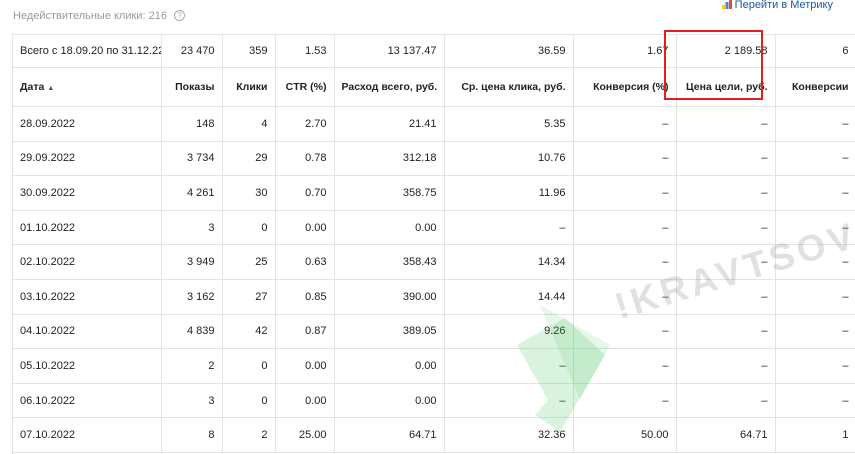 This screenshot has width=855, height=454. What do you see at coordinates (87, 193) in the screenshot?
I see `cell-date: 30.09.2022` at bounding box center [87, 193].